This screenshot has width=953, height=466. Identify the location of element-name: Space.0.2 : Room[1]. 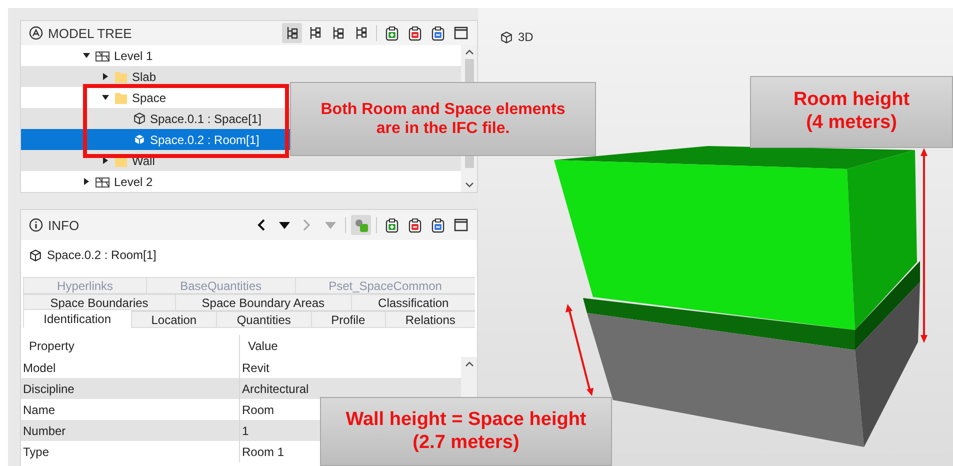
(101, 255).